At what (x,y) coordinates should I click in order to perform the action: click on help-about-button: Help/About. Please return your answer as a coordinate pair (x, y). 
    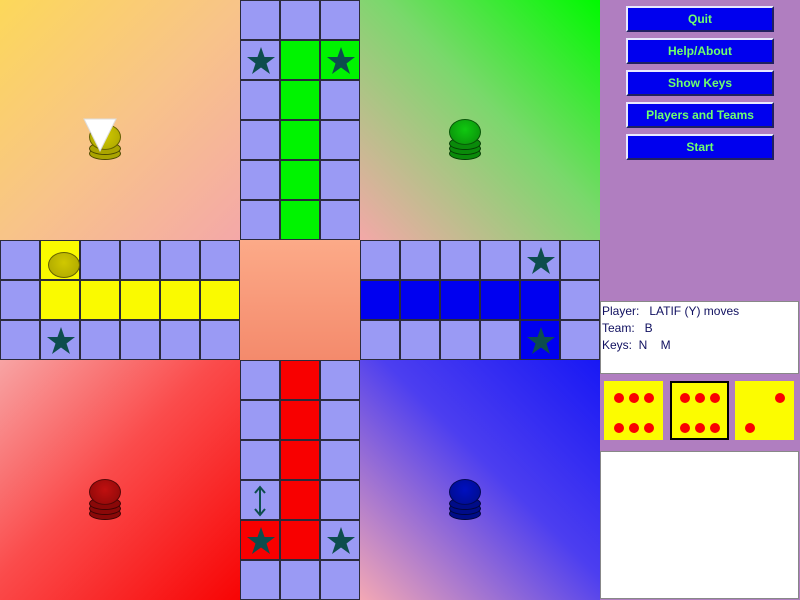
    Looking at the image, I should click on (700, 51).